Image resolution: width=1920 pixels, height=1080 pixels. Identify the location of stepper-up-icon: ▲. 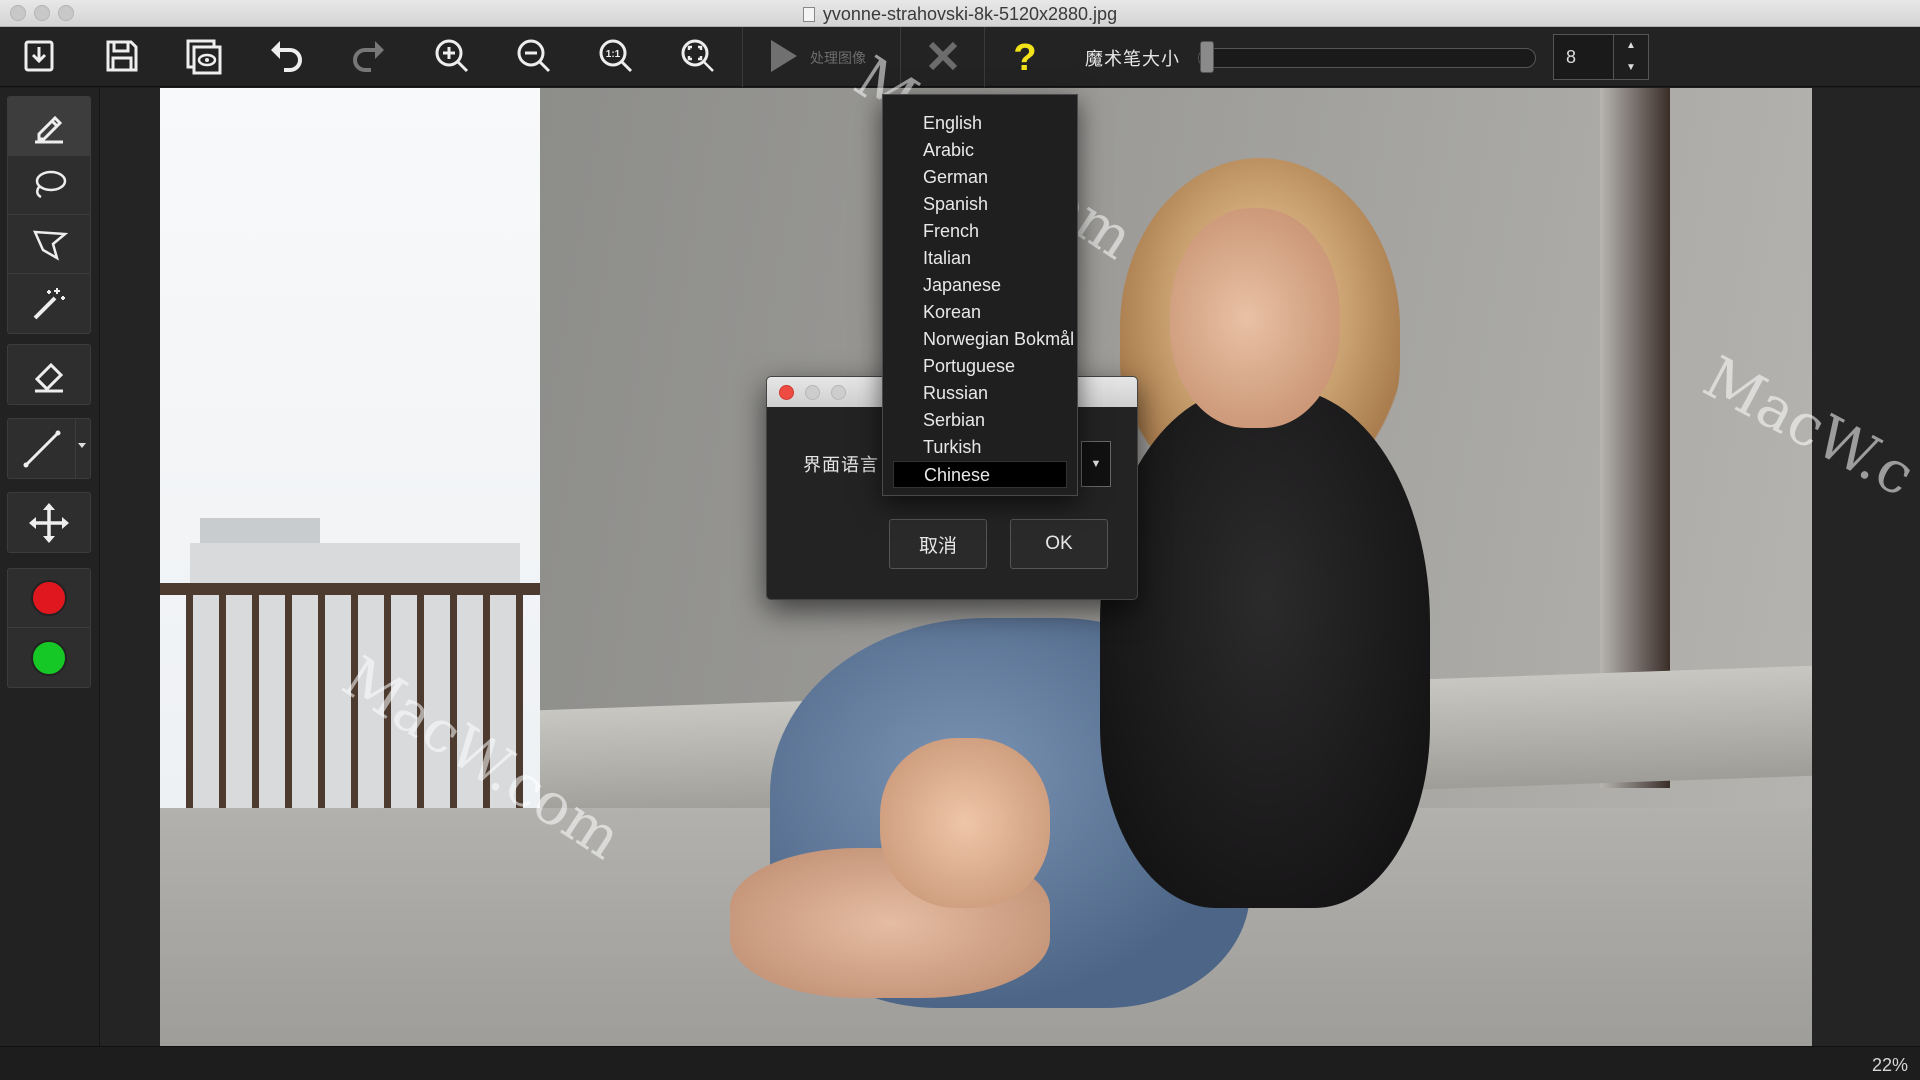
(1631, 46).